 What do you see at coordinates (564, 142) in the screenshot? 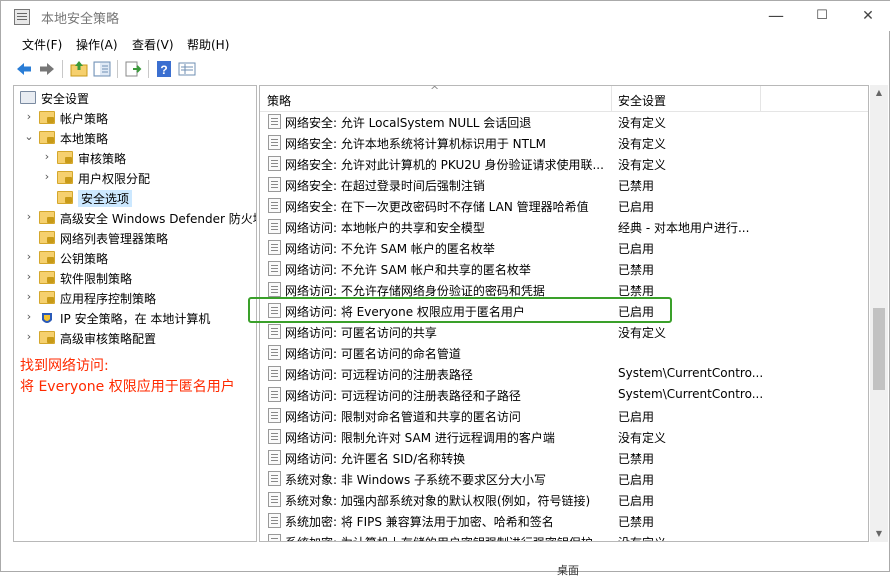
I see `policy-row: 网络安全: 允许本地系统将计算机标识用于 NTLM 没有定义` at bounding box center [564, 142].